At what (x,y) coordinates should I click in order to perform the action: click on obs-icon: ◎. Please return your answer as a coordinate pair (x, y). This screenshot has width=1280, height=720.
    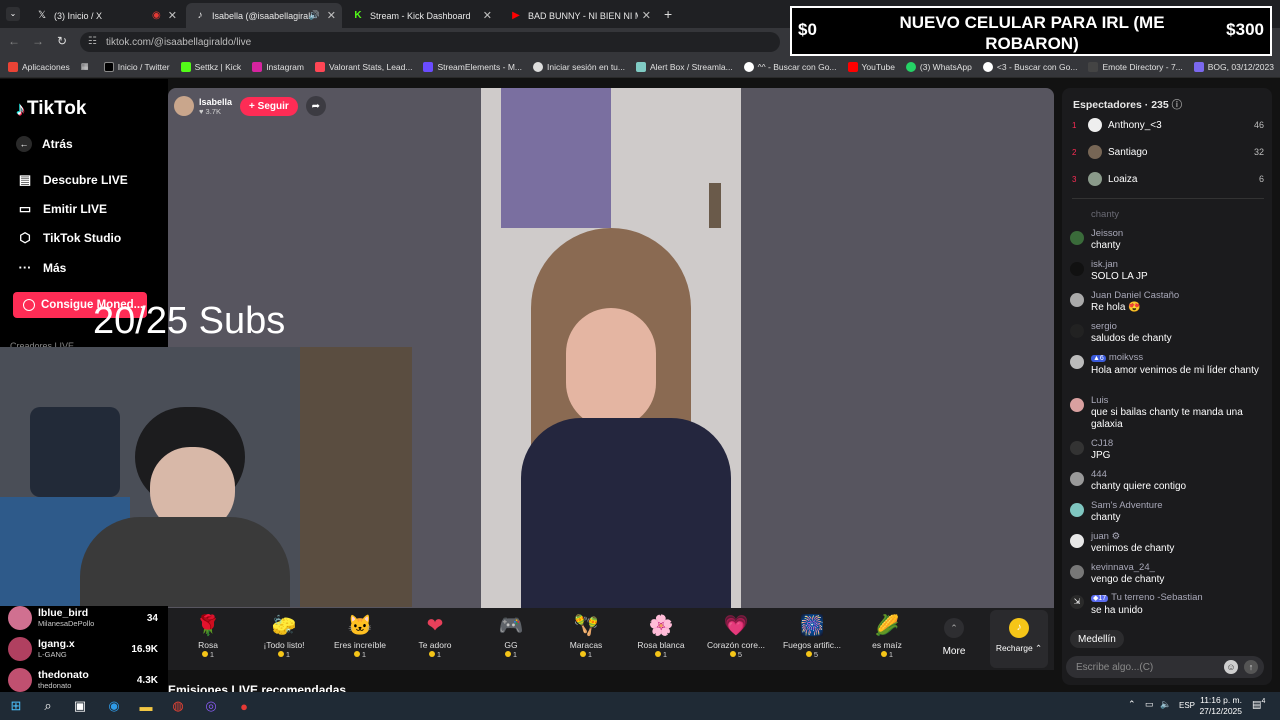
    Looking at the image, I should click on (211, 706).